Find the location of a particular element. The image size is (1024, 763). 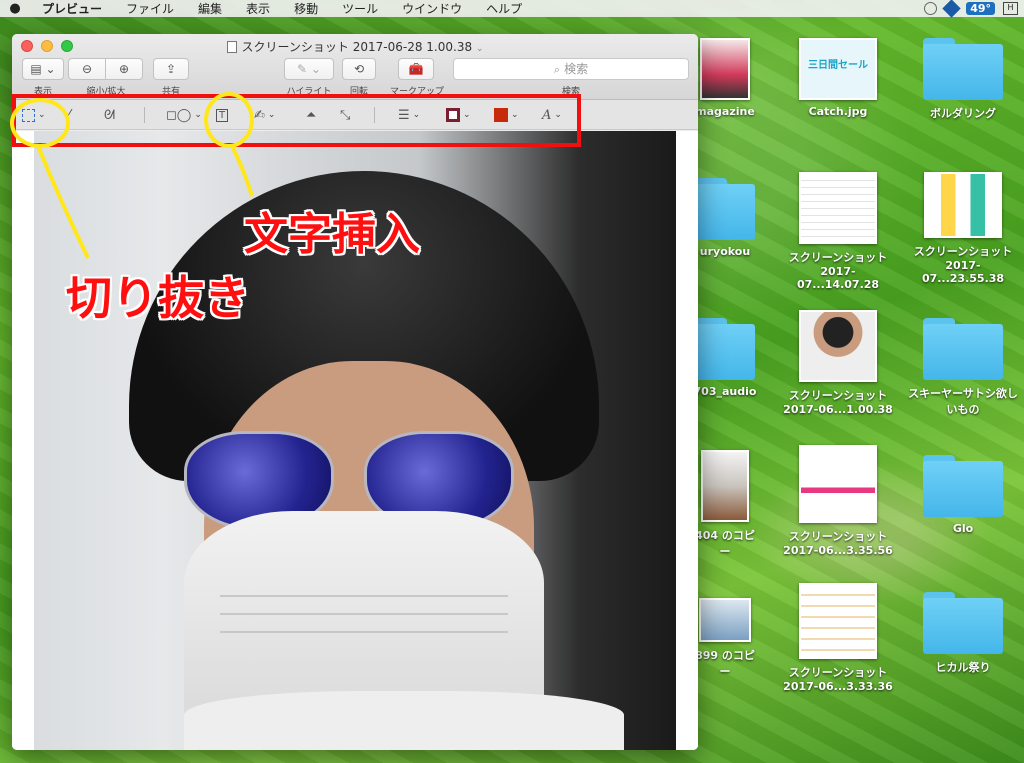

desktop-icon-label: 404 のコピー is located at coordinates (725, 543).